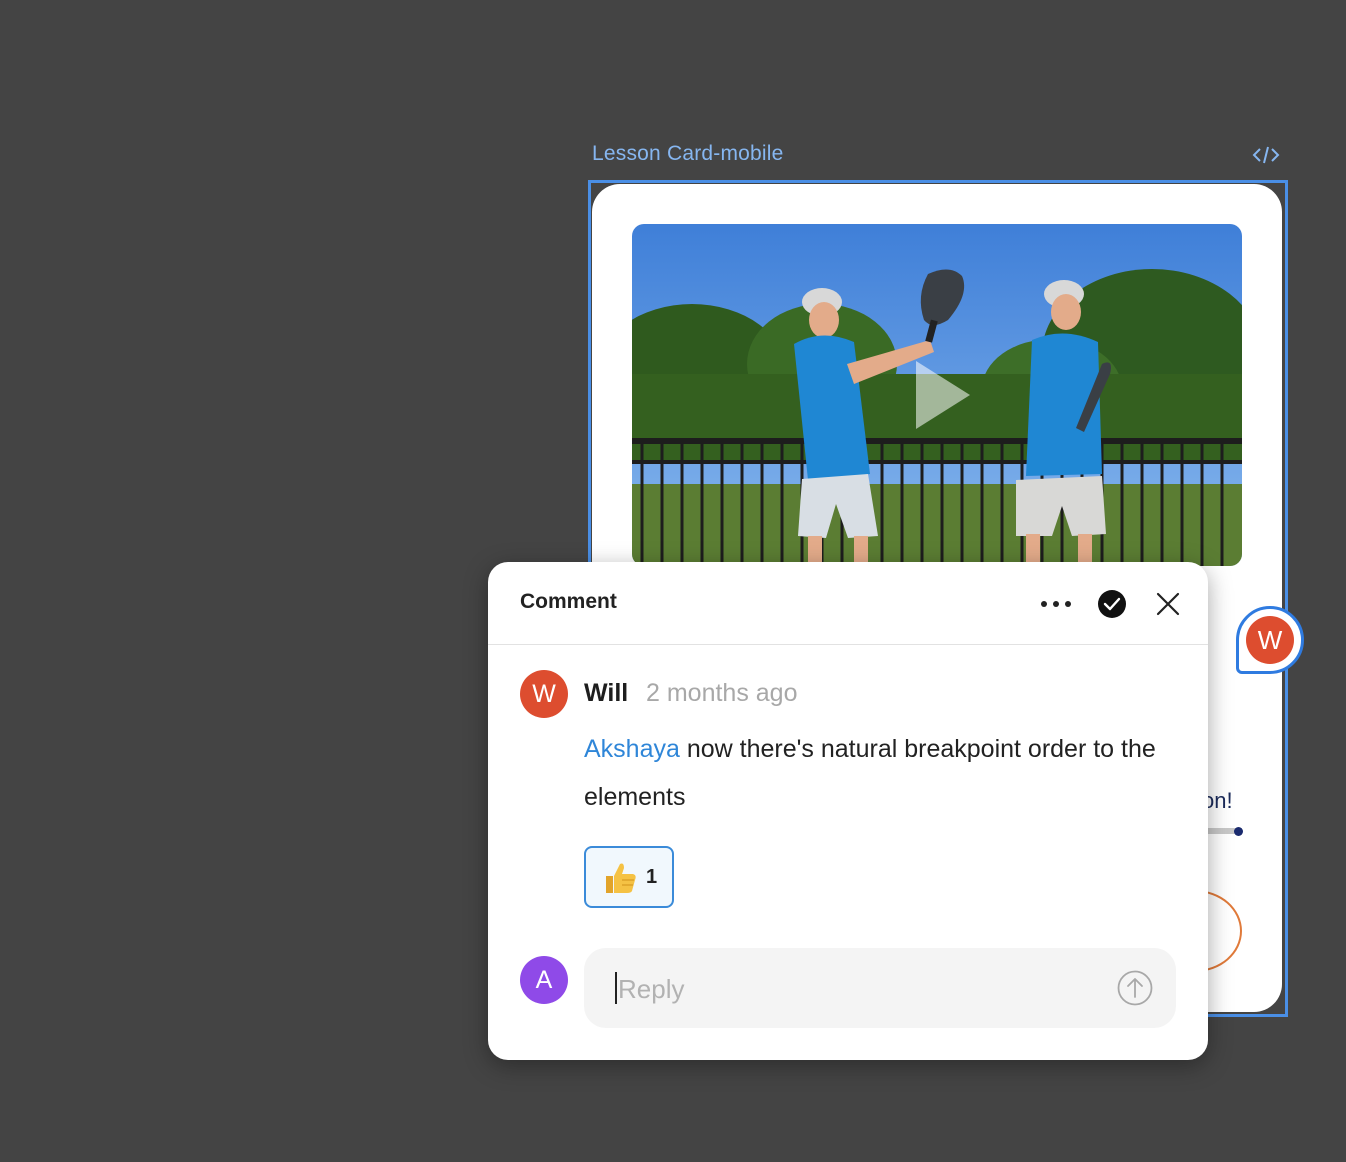 Image resolution: width=1346 pixels, height=1162 pixels. Describe the element at coordinates (621, 878) in the screenshot. I see `thumbs-up-icon` at that location.